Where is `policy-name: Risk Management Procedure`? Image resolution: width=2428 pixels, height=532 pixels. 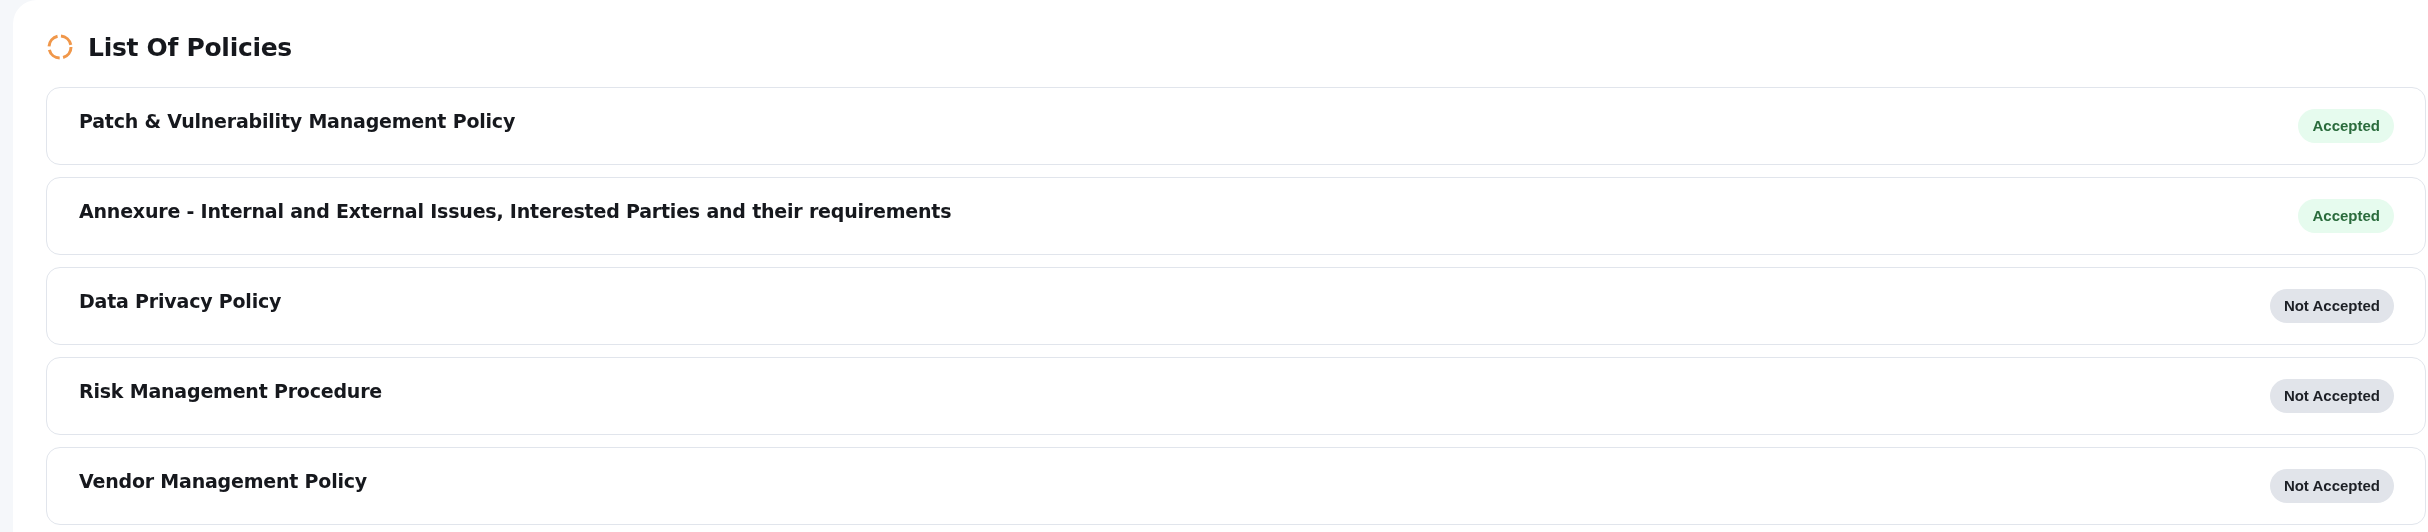
policy-name: Risk Management Procedure is located at coordinates (231, 391).